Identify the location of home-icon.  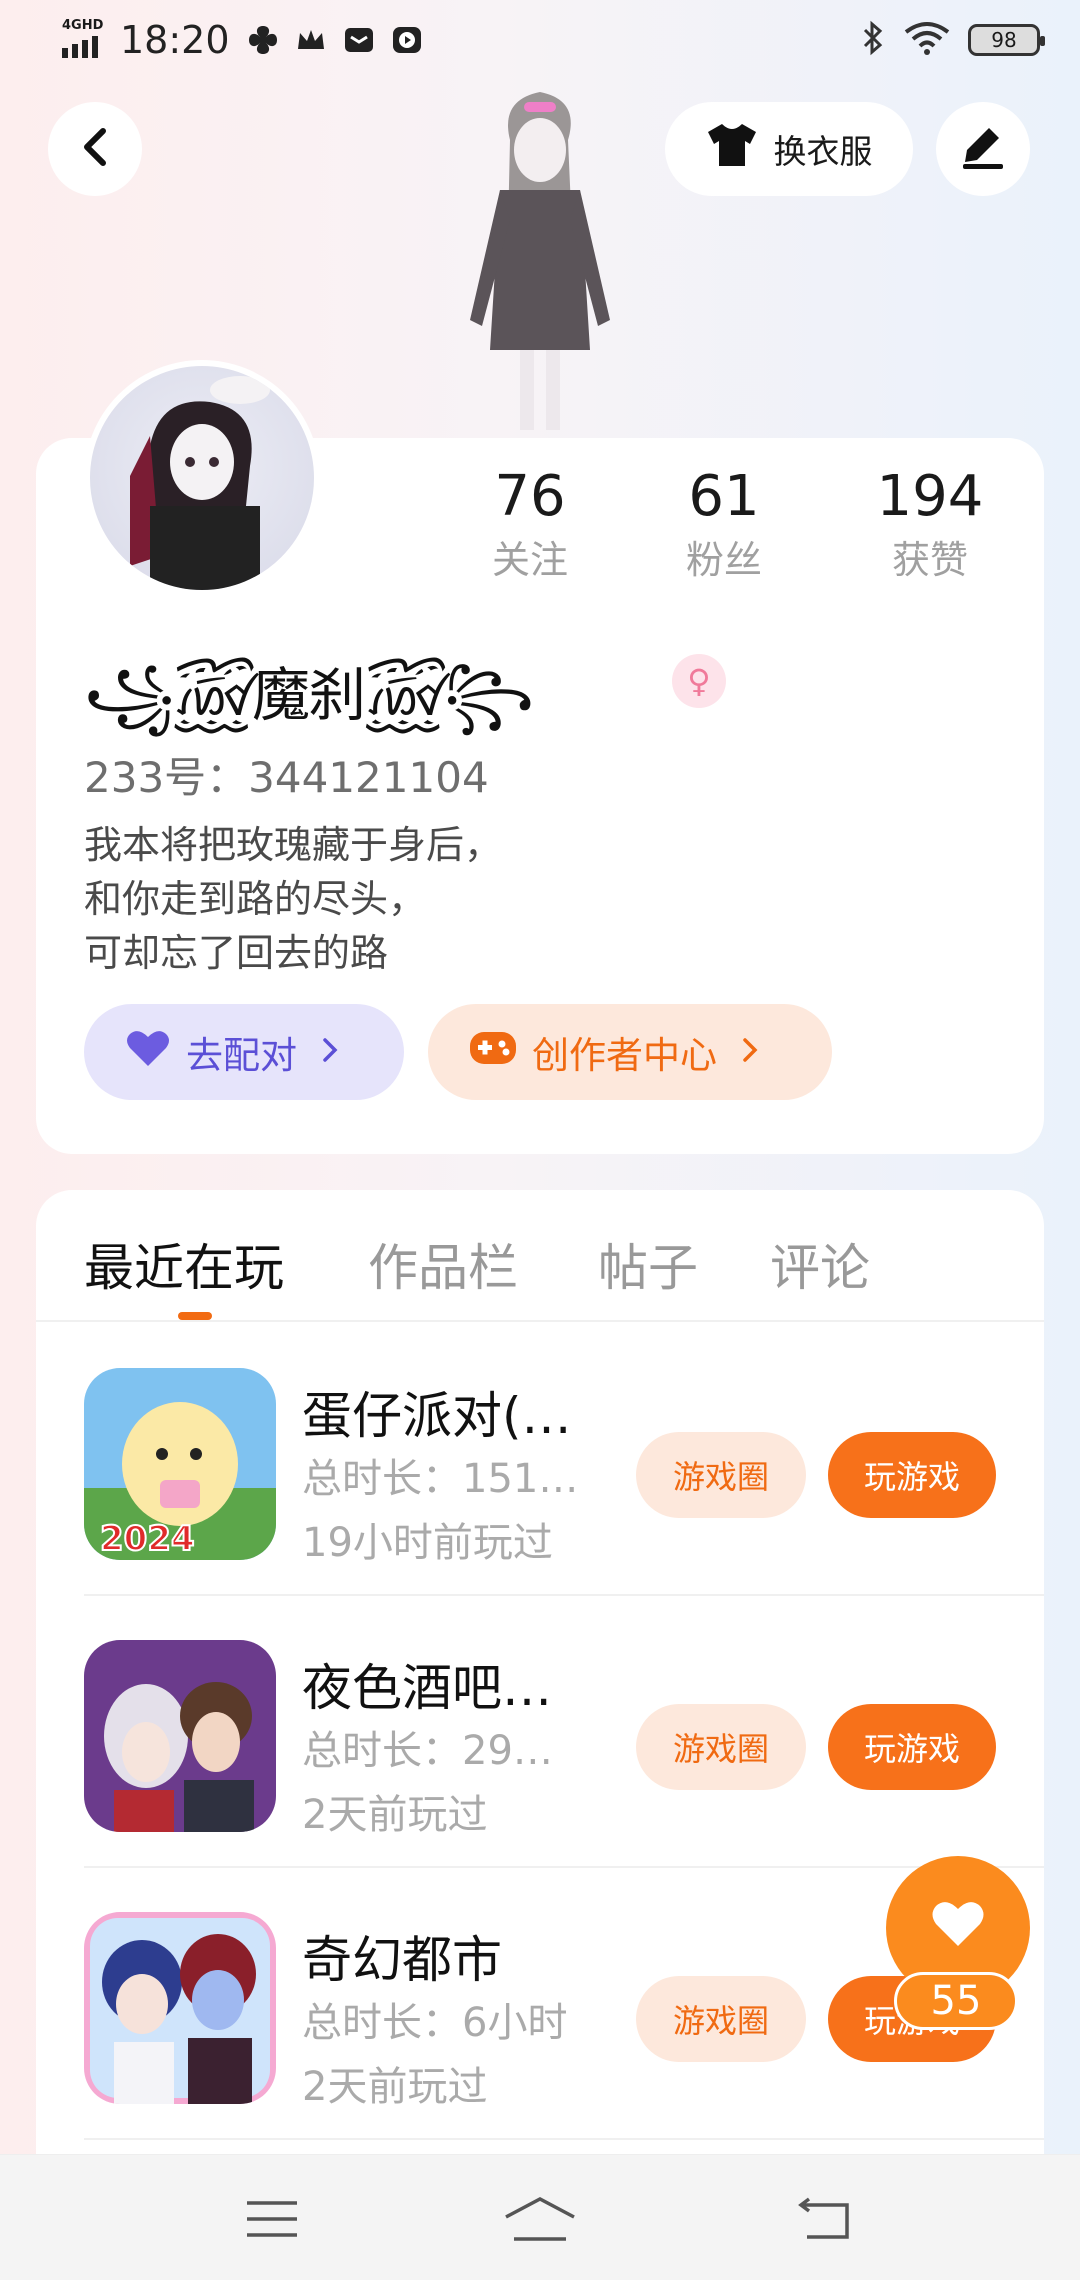
(540, 2221).